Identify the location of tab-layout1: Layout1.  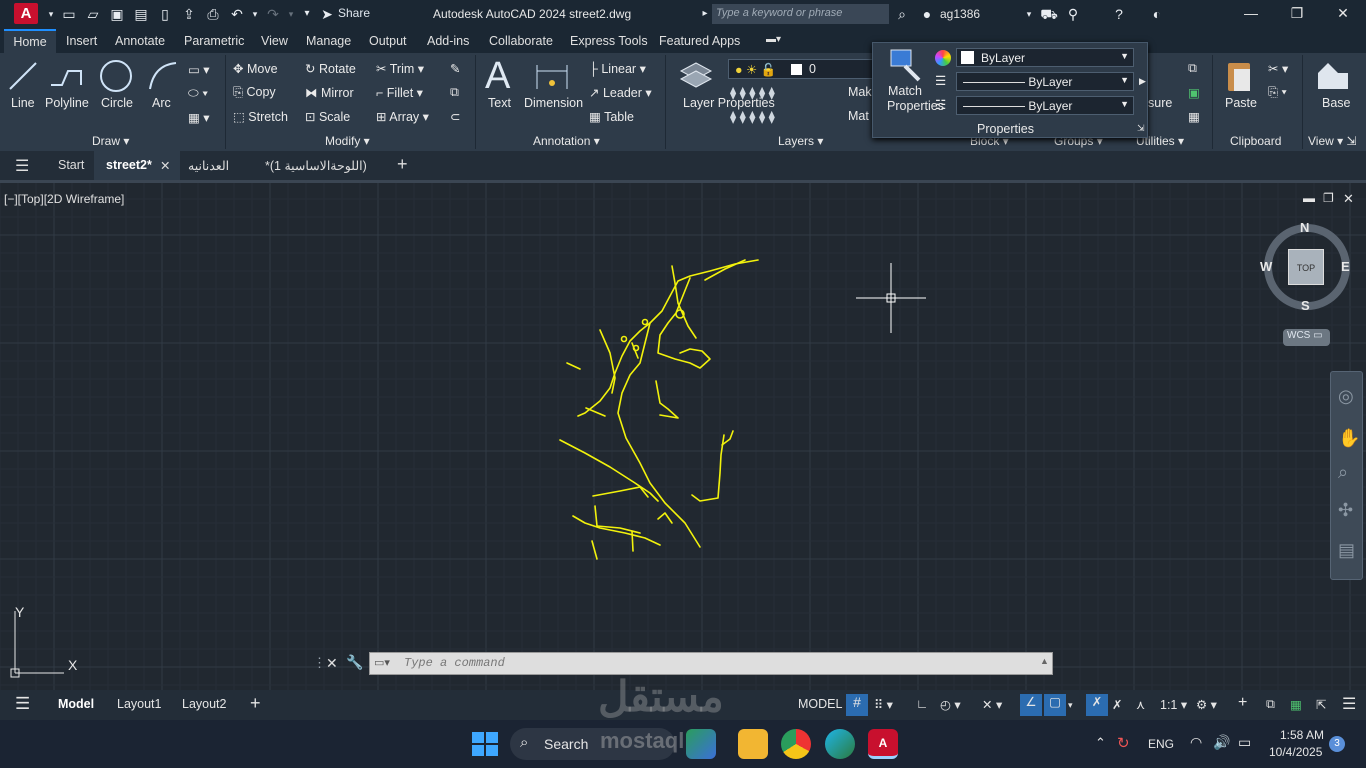
(139, 704).